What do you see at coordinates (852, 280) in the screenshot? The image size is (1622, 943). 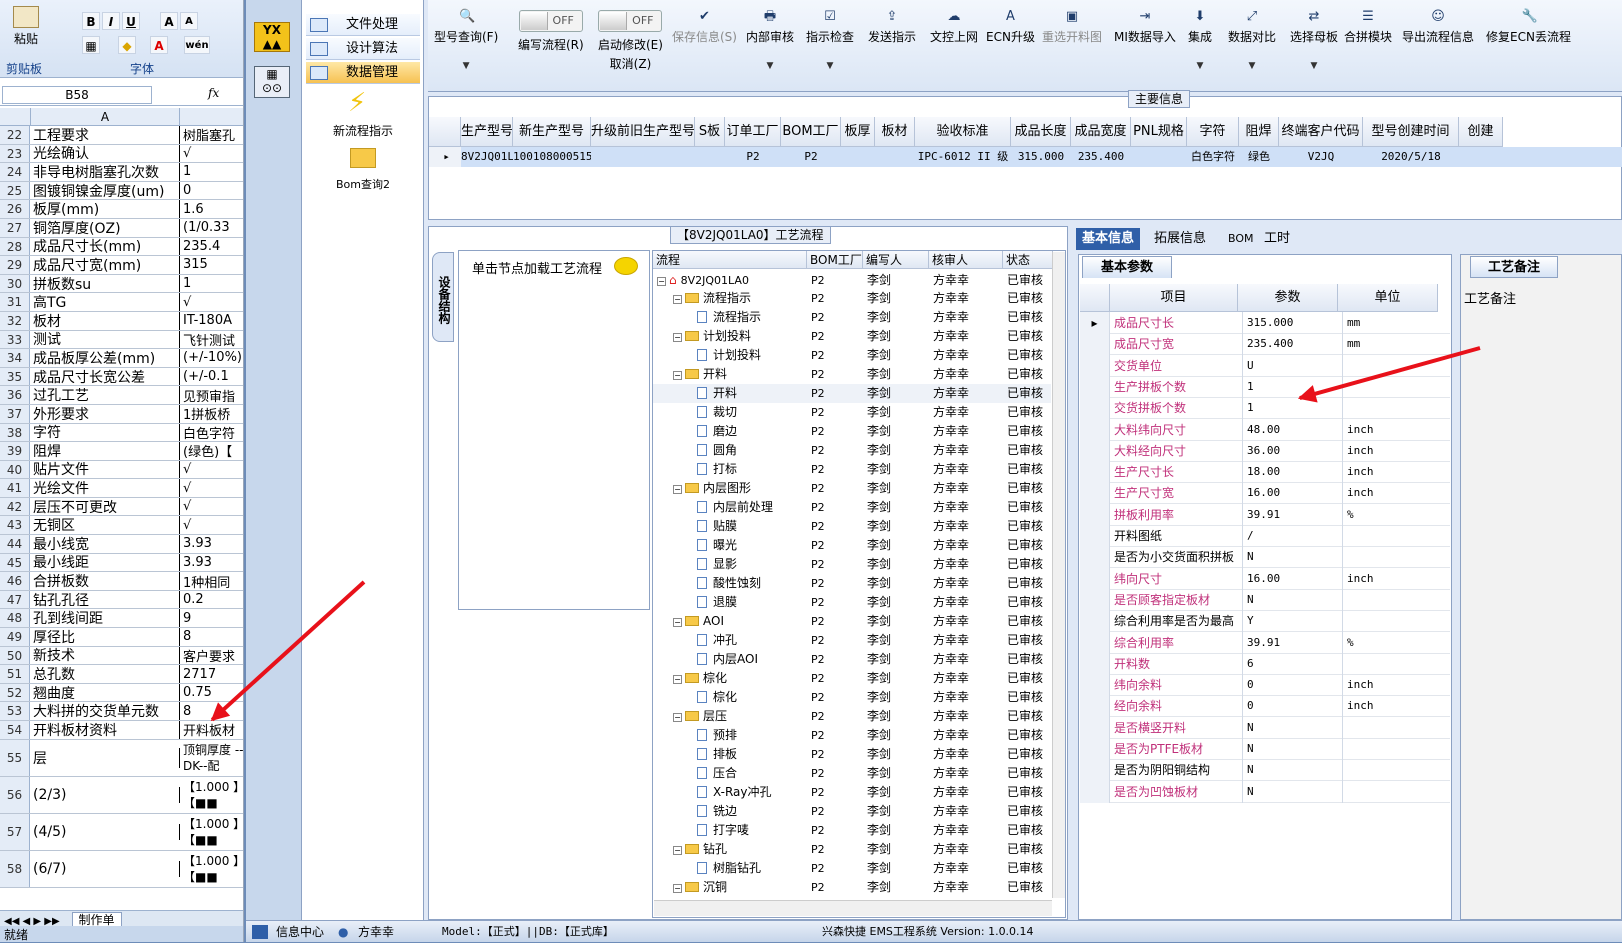 I see `tree-row: − ⌂ 8V2JQ01LA0 P2 李剑 方幸幸 已审核` at bounding box center [852, 280].